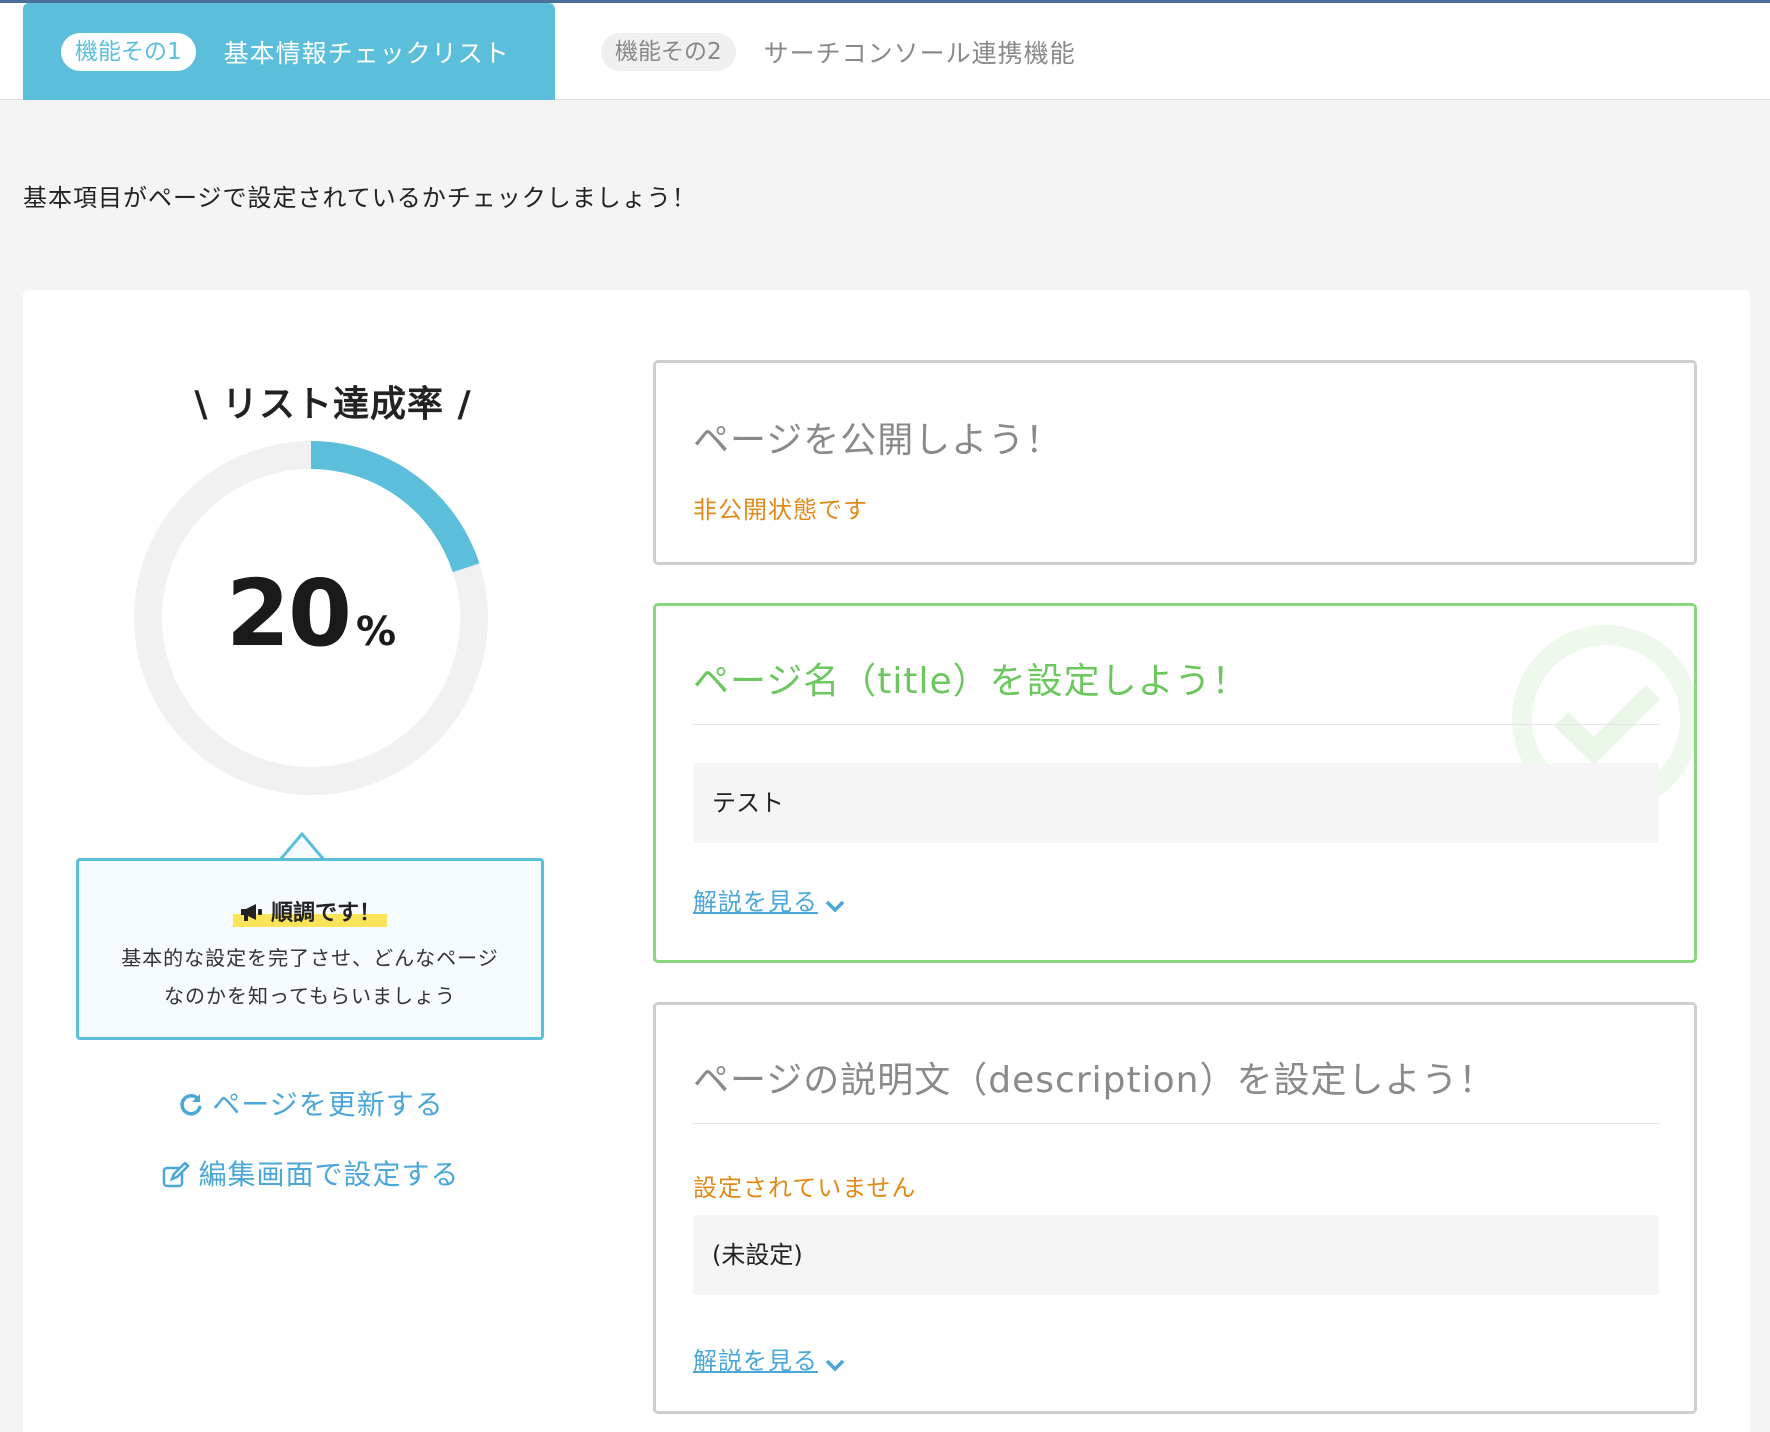 This screenshot has height=1432, width=1770. What do you see at coordinates (288, 613) in the screenshot?
I see `progress-value: 20` at bounding box center [288, 613].